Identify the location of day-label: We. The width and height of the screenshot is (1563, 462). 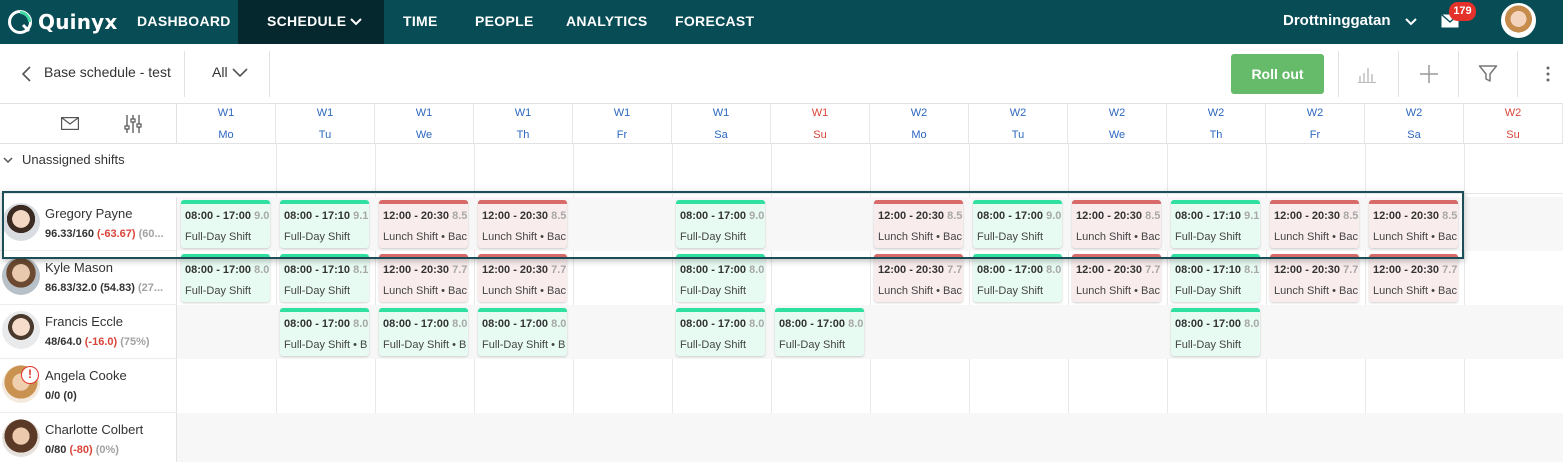
(1117, 135).